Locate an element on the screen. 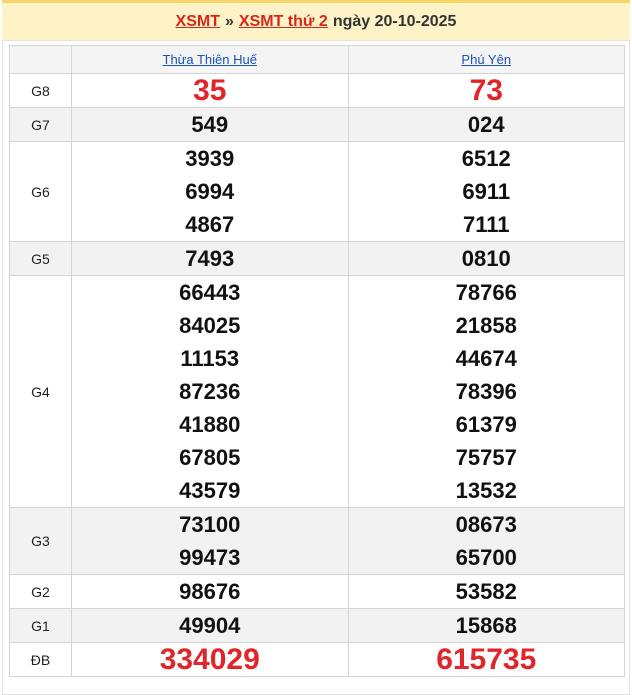  table-row: ĐB 334029 615735 is located at coordinates (317, 659).